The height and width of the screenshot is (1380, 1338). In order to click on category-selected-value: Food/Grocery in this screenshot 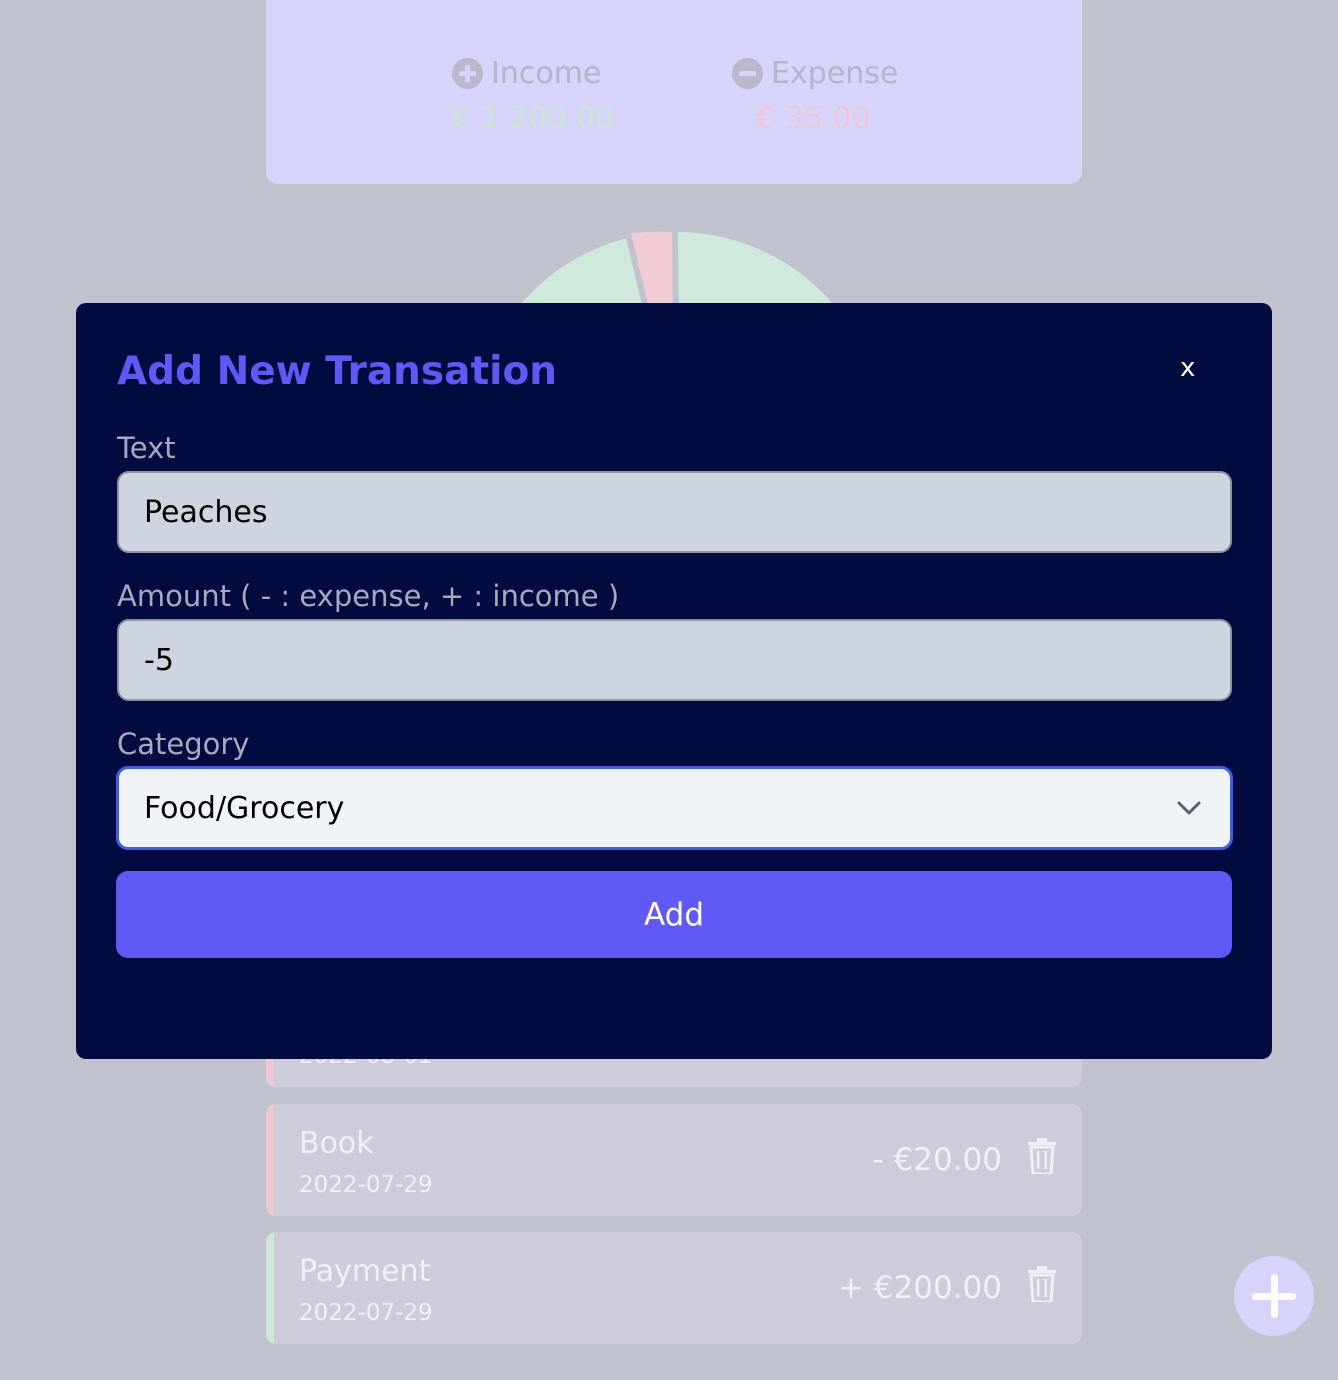, I will do `click(244, 808)`.